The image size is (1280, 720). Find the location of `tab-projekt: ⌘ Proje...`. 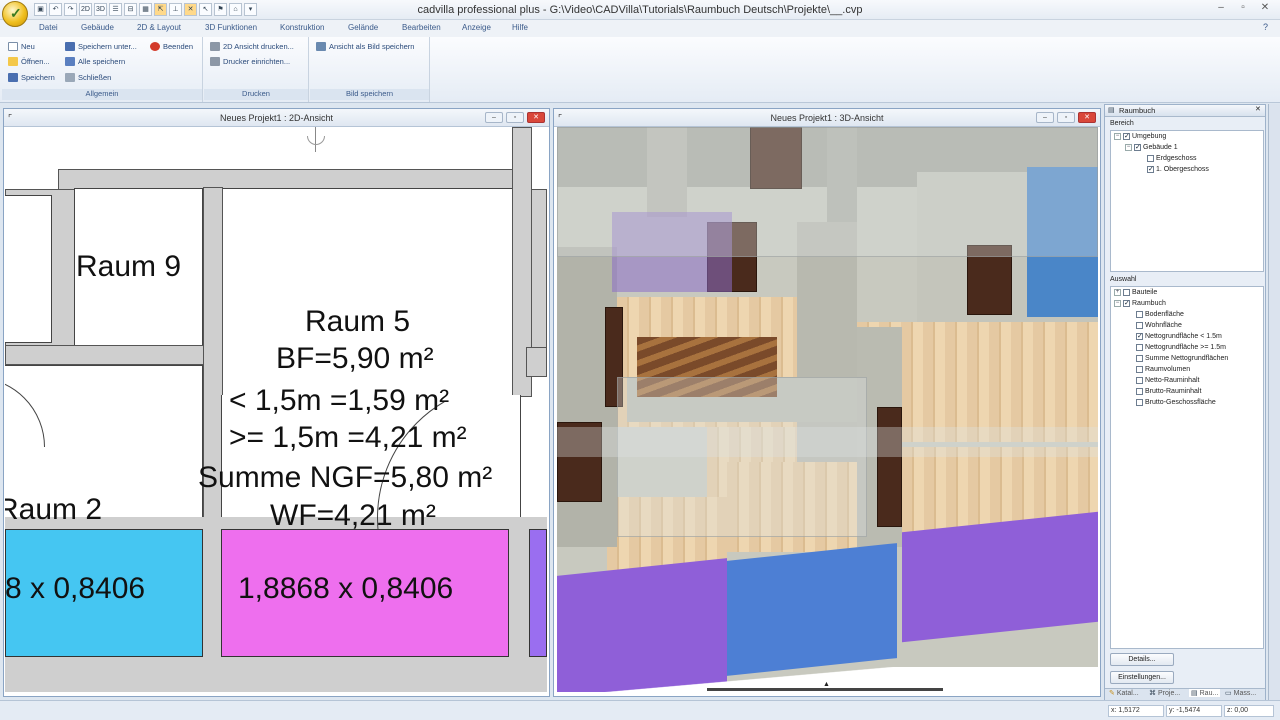

tab-projekt: ⌘ Proje... is located at coordinates (1164, 693).